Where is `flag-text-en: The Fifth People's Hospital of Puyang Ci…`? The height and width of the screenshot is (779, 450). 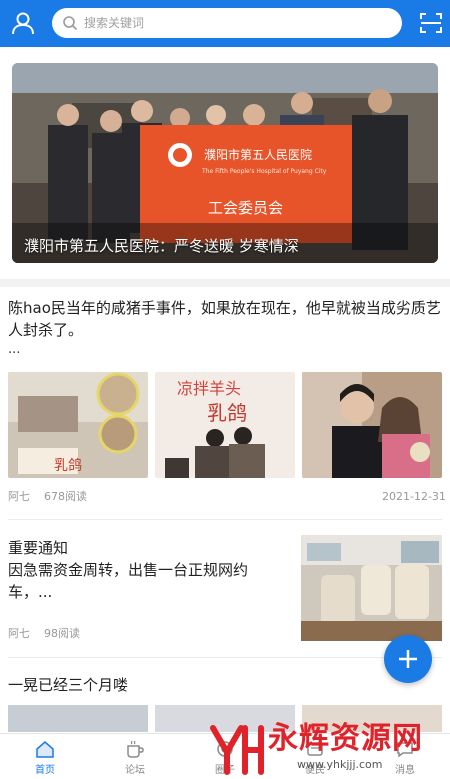
flag-text-en: The Fifth People's Hospital of Puyang Ci… is located at coordinates (264, 171).